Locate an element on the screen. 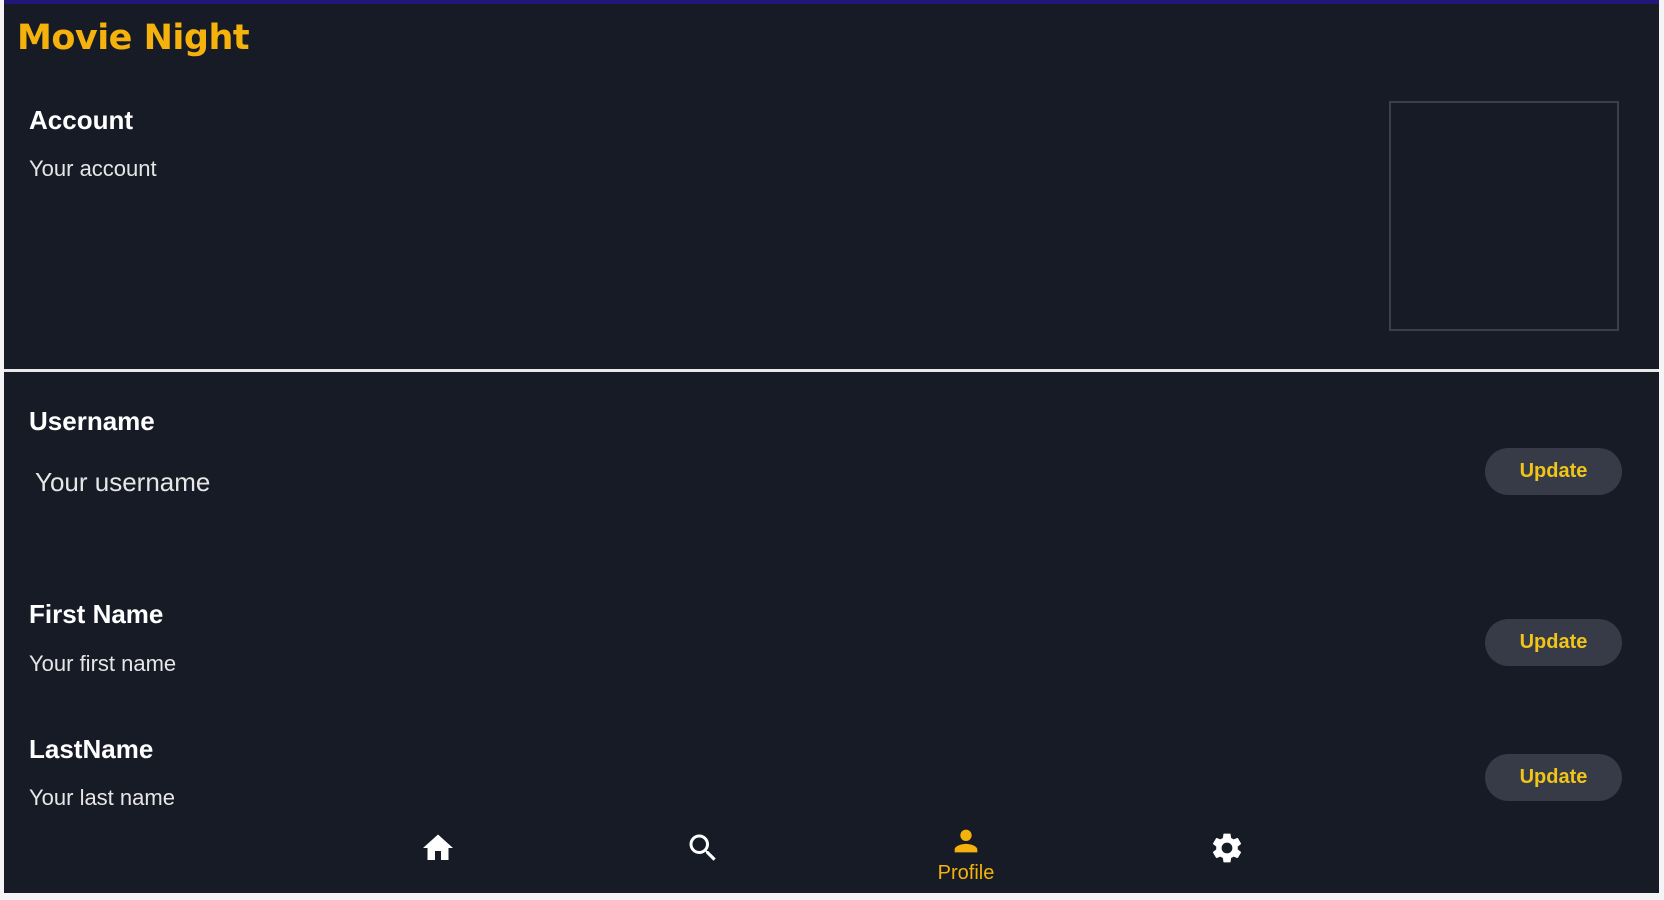  account-heading: Account is located at coordinates (81, 120).